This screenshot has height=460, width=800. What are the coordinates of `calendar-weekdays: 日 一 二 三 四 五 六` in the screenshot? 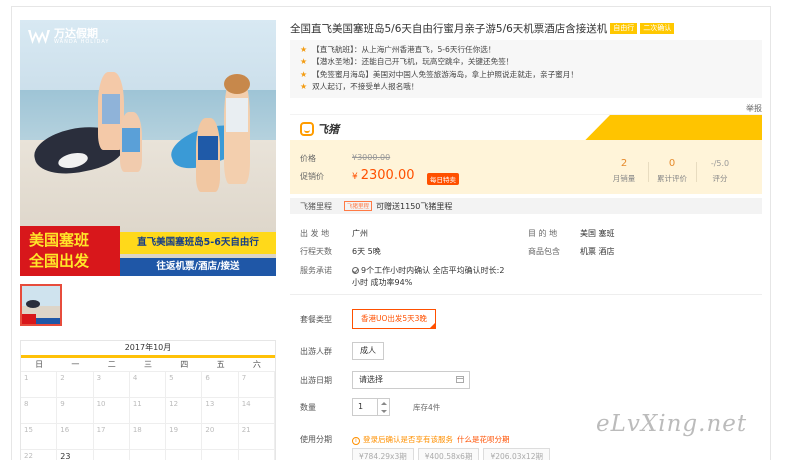 It's located at (148, 365).